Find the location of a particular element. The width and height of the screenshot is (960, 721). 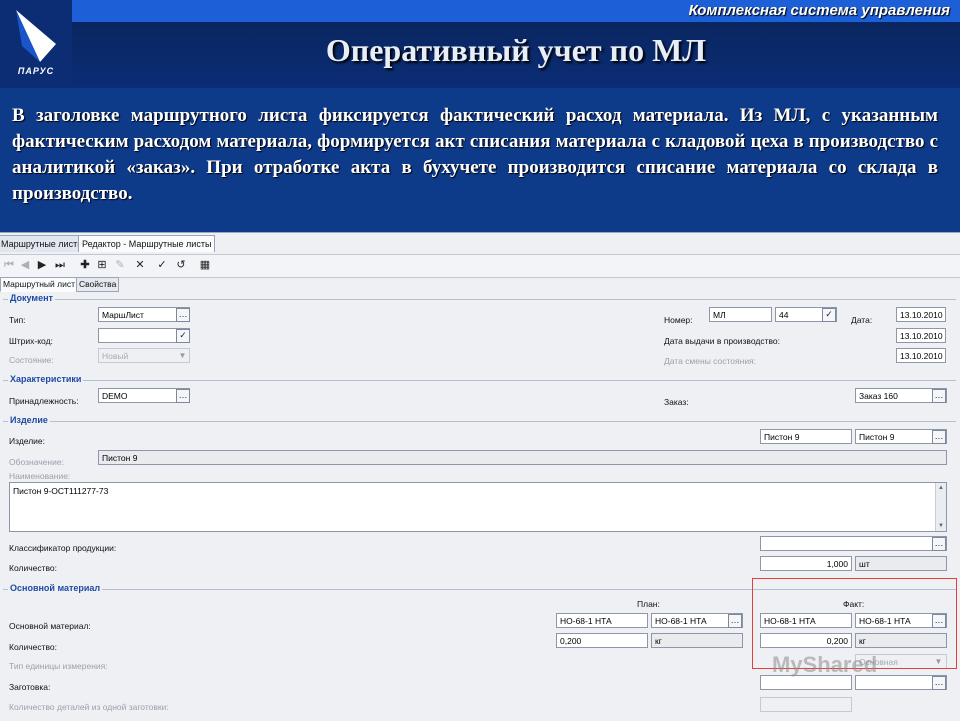

plan-unit-field: кг is located at coordinates (697, 640).